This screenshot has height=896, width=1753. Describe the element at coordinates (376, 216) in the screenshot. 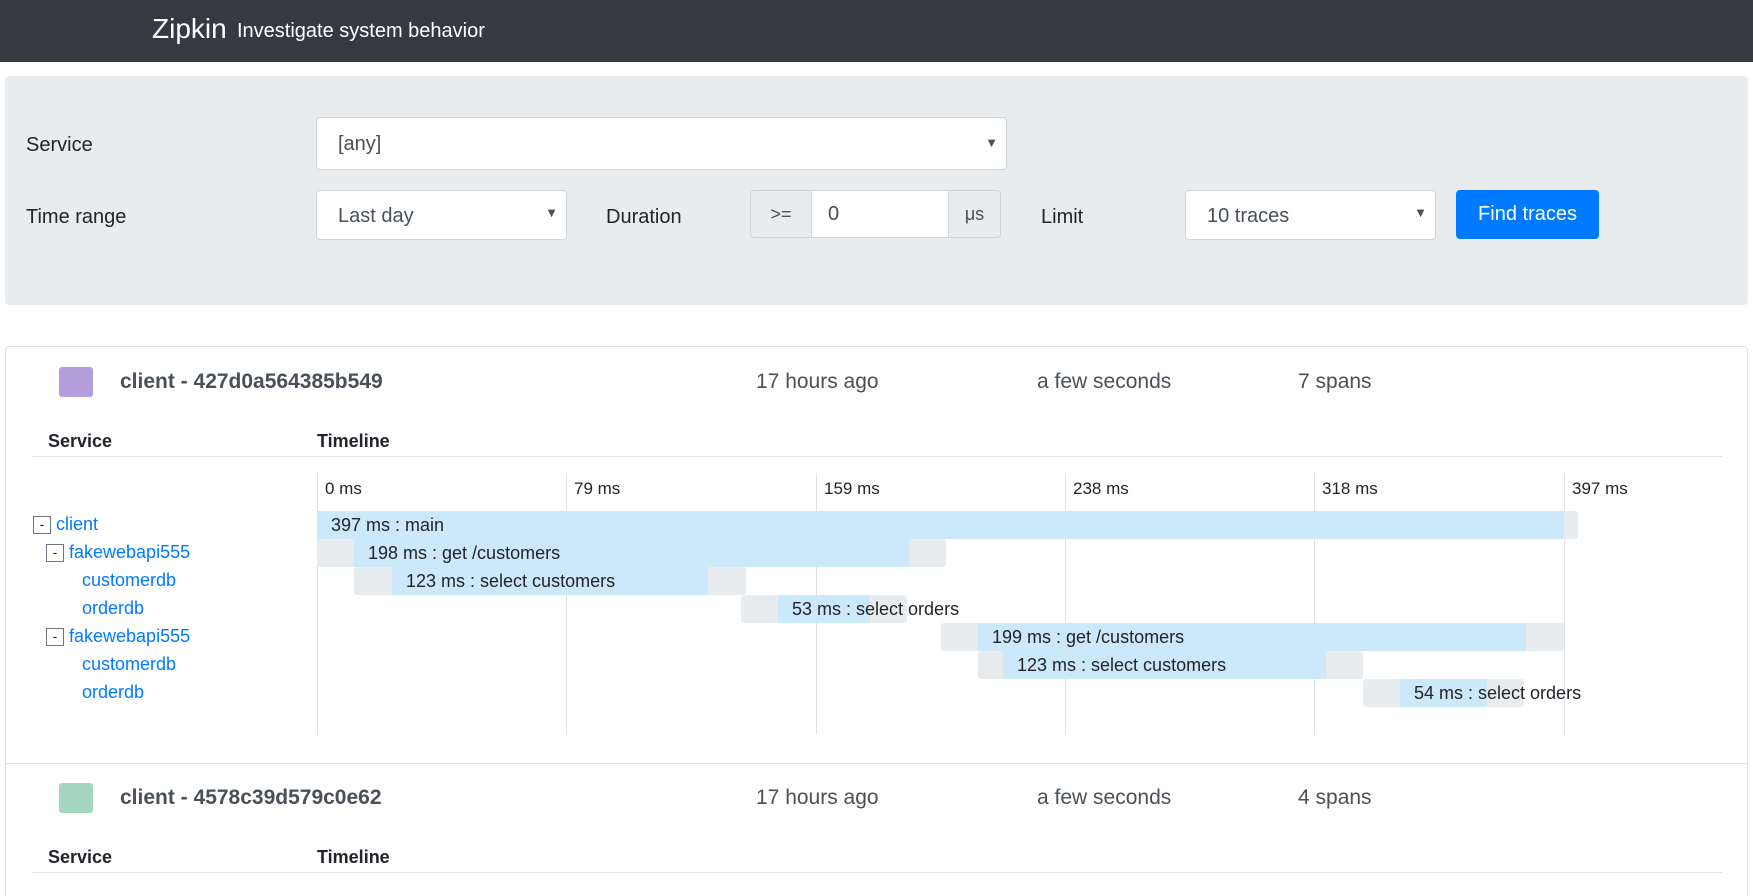

I see `time-range-select-value: Last day` at that location.